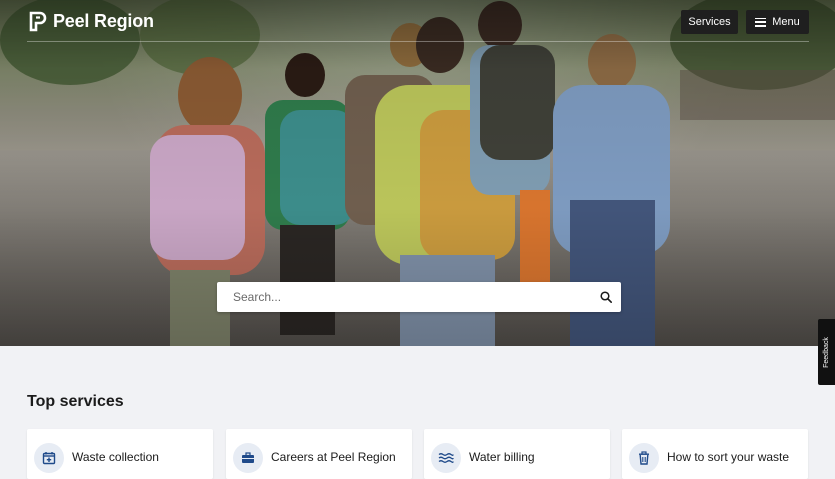  I want to click on search-icon, so click(606, 297).